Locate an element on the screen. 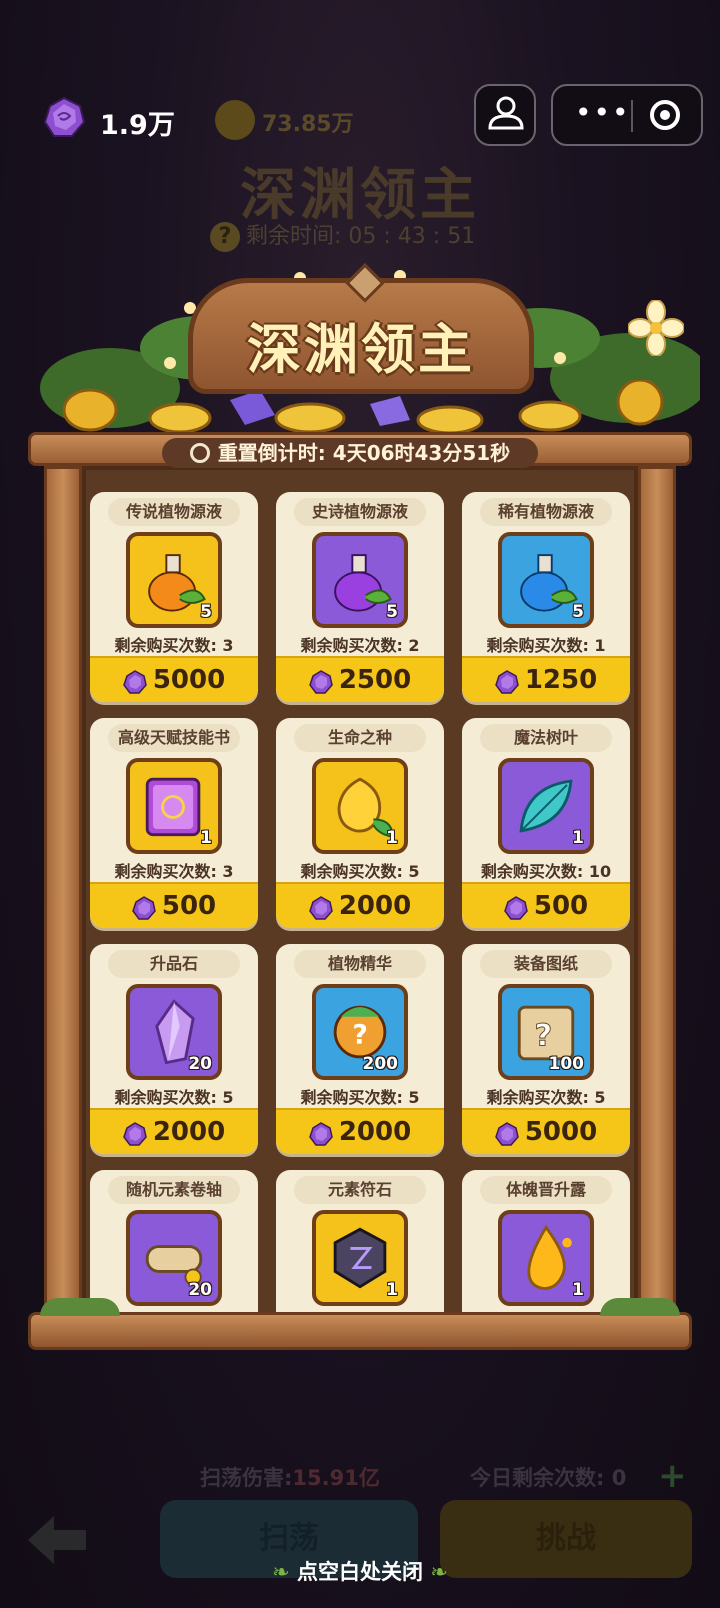 The image size is (720, 1608). coin-count: 73.85万 is located at coordinates (308, 124).